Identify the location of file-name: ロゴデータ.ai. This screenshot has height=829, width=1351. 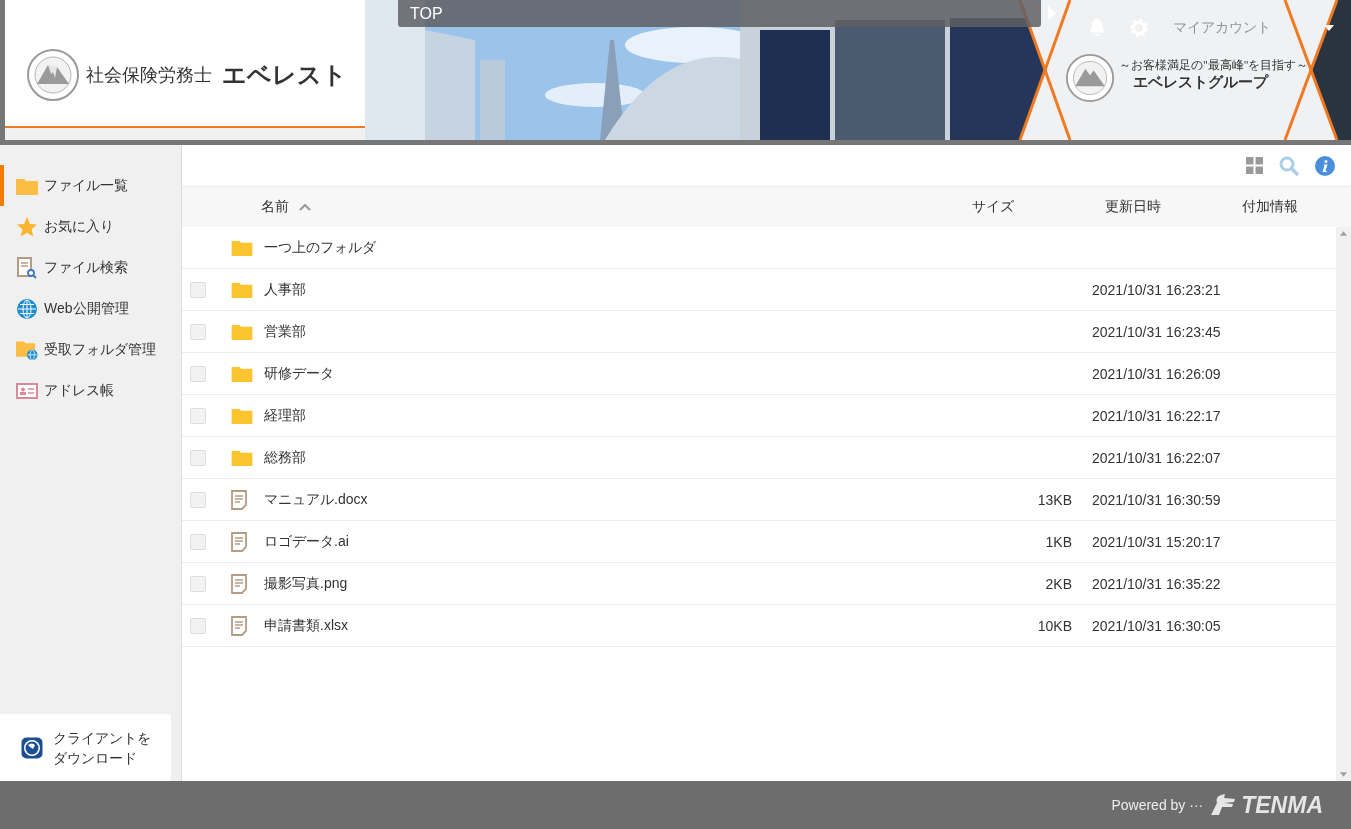
(306, 540).